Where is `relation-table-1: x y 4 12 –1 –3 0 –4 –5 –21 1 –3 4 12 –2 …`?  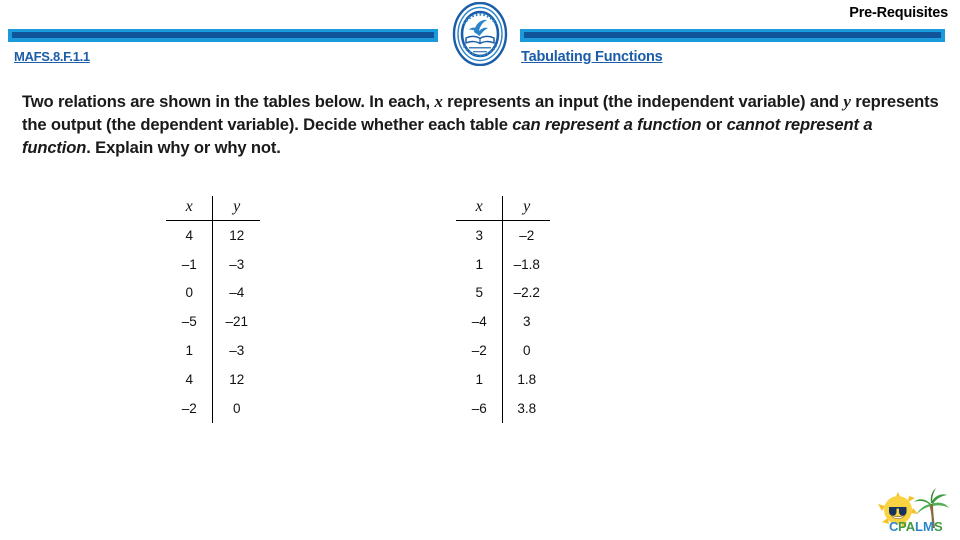
relation-table-1: x y 4 12 –1 –3 0 –4 –5 –21 1 –3 4 12 –2 … is located at coordinates (213, 309).